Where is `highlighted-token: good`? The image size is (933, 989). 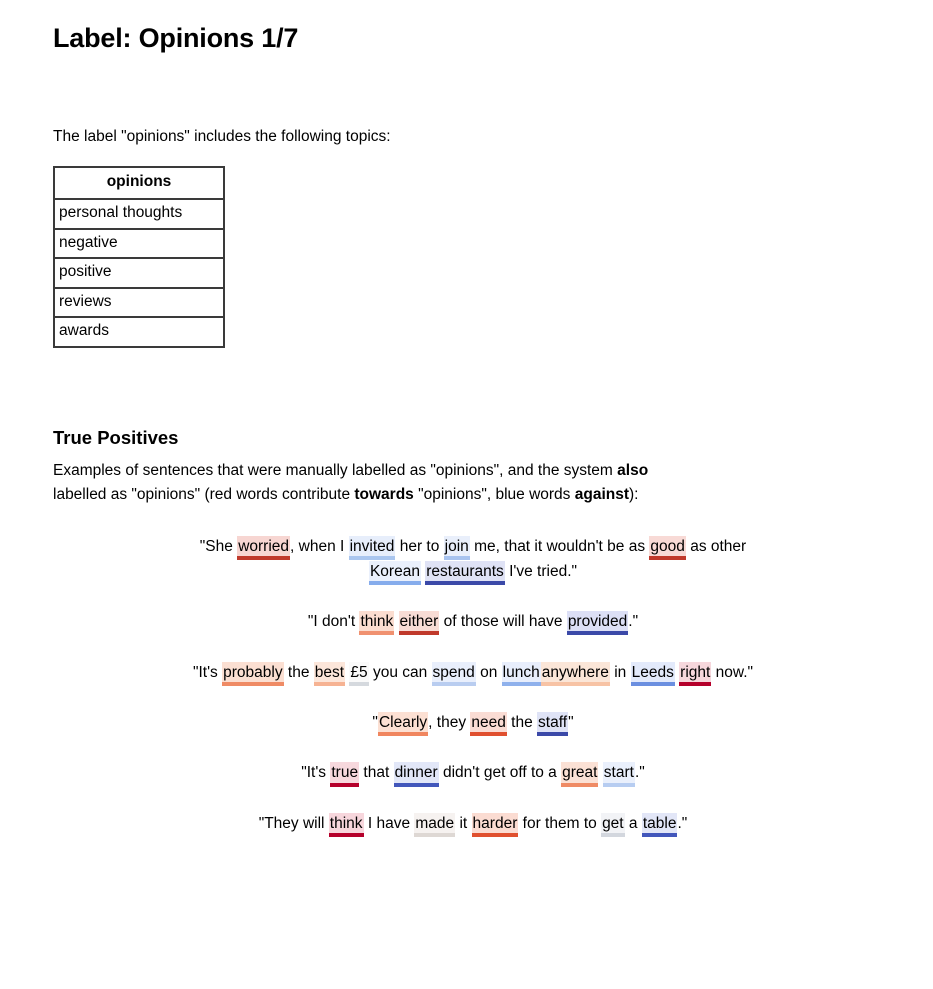
highlighted-token: good is located at coordinates (668, 548).